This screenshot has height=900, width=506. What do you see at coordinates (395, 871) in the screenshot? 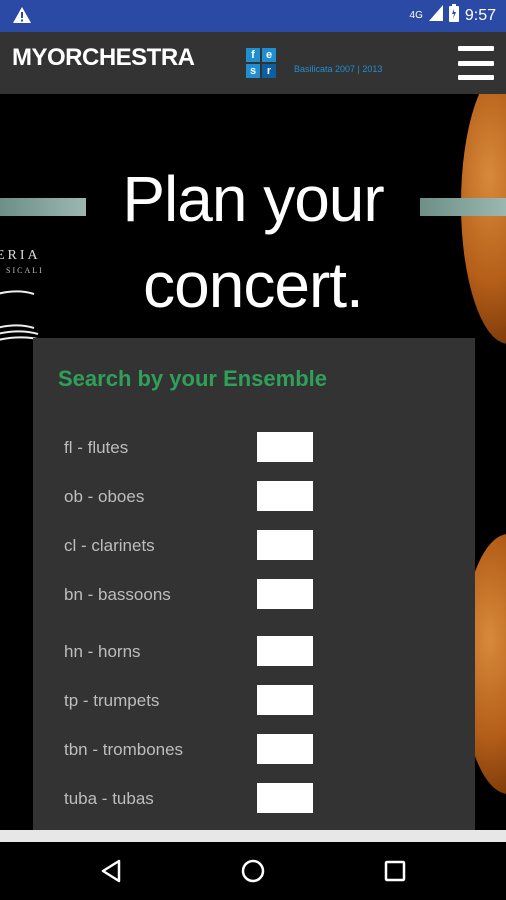
I see `recents-icon` at bounding box center [395, 871].